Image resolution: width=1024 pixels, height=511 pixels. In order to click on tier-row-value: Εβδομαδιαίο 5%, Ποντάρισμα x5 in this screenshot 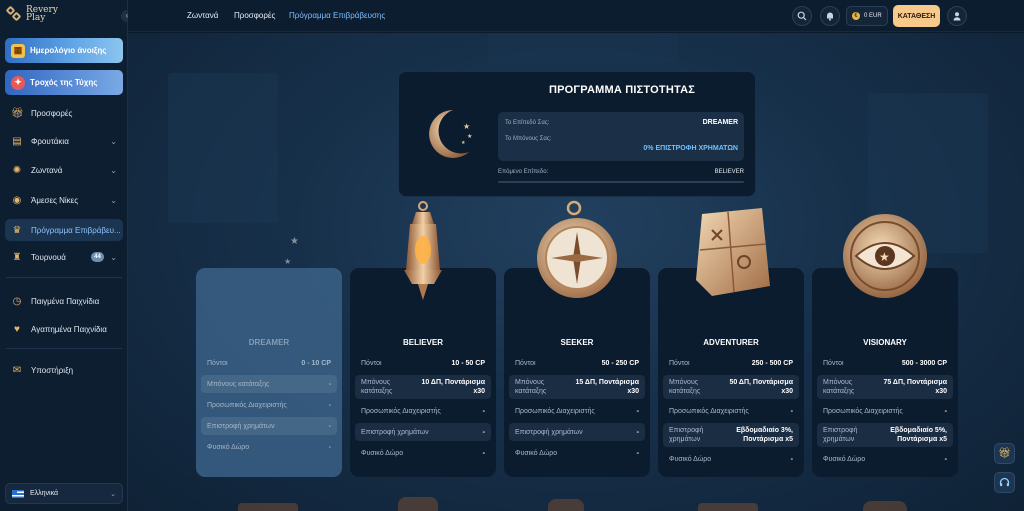, I will do `click(918, 435)`.